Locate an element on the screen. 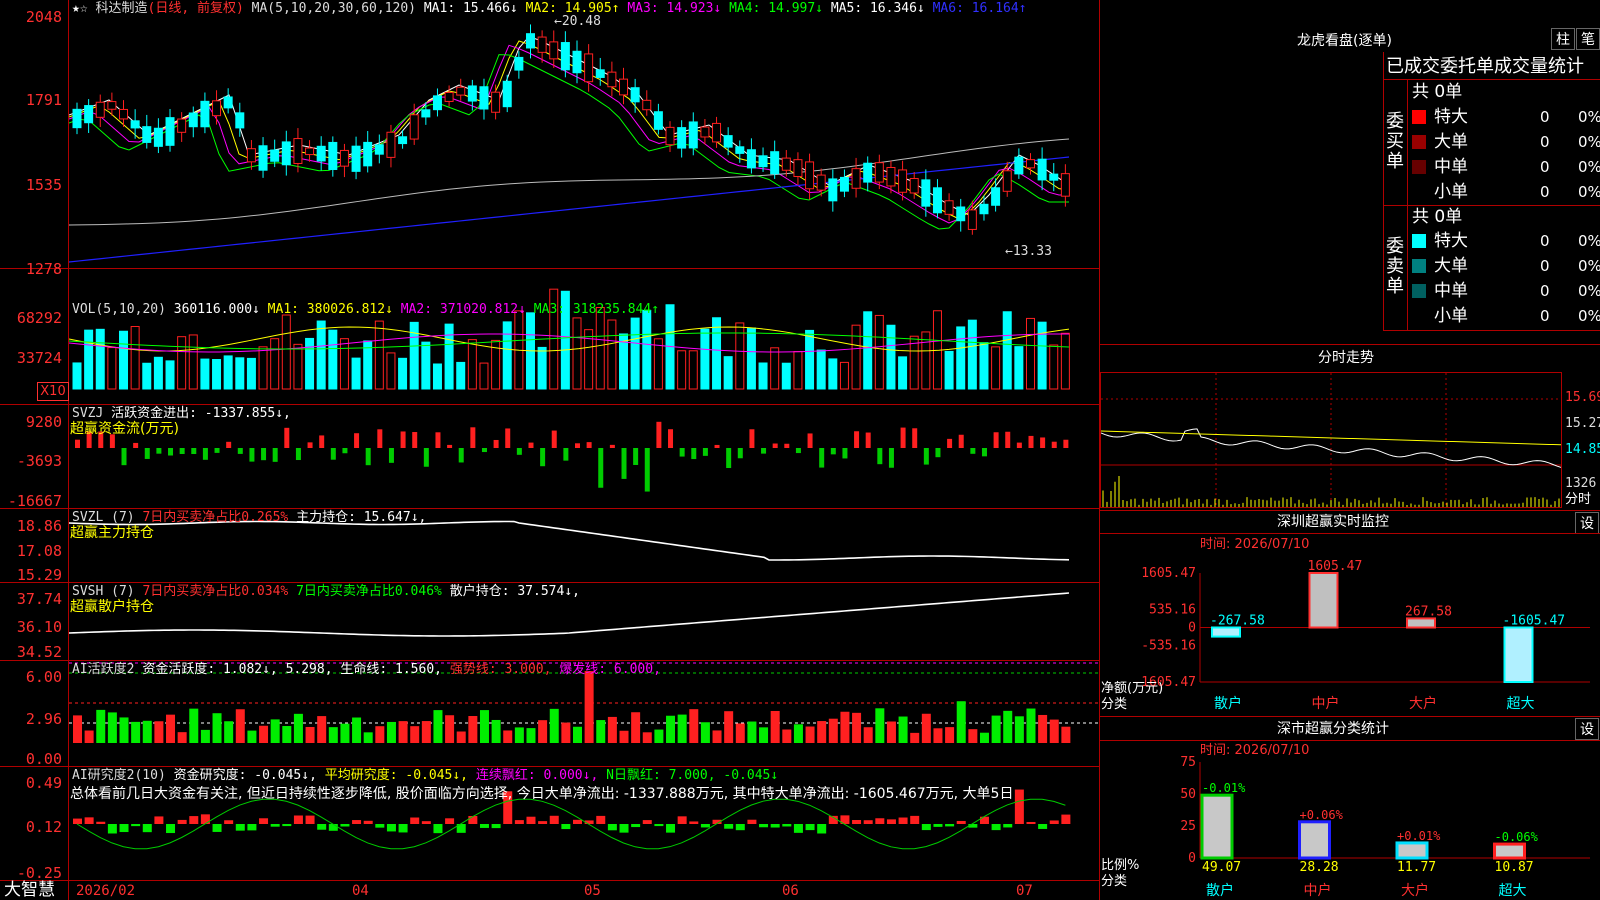 The width and height of the screenshot is (1600, 900). brand-label: 大智慧 is located at coordinates (29, 890).